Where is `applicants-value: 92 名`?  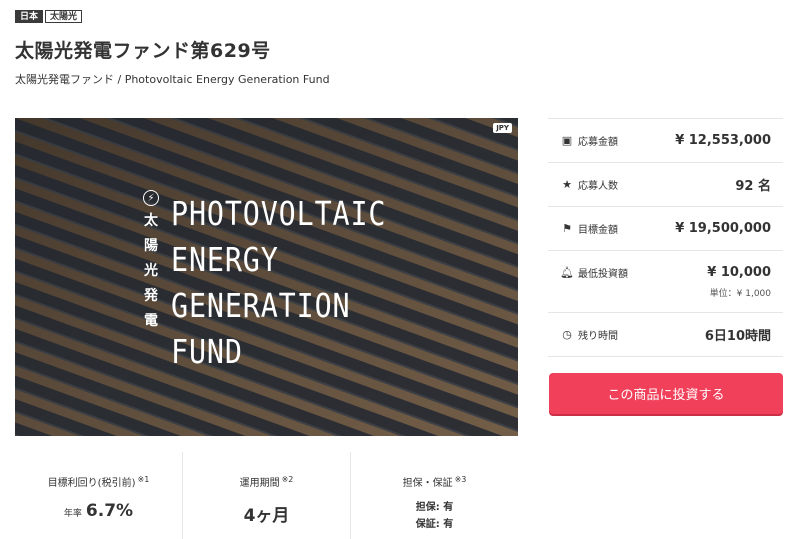
applicants-value: 92 名 is located at coordinates (753, 186).